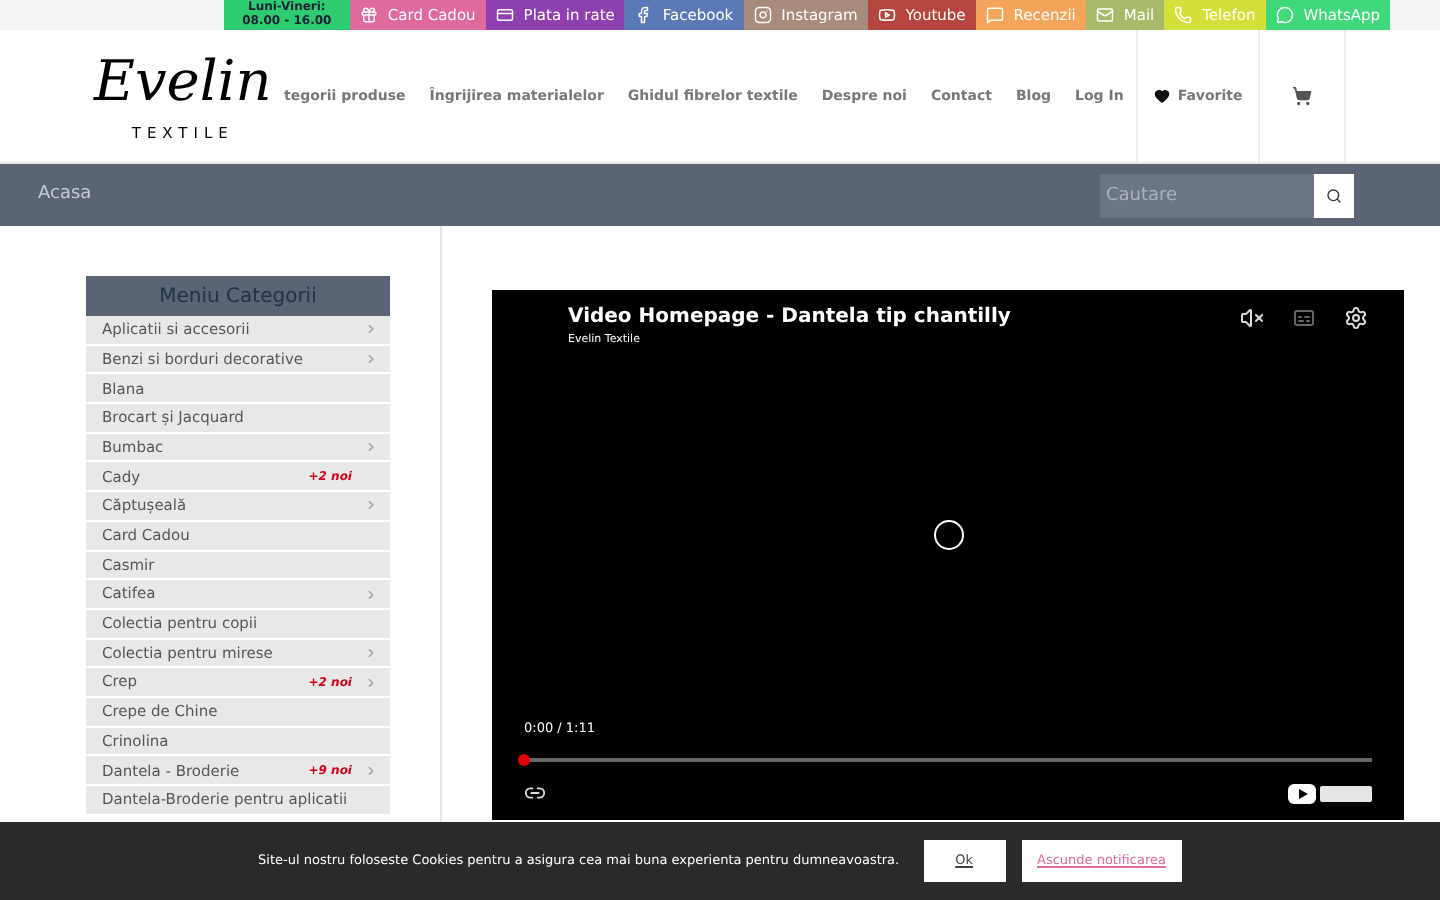 The height and width of the screenshot is (900, 1440). What do you see at coordinates (504, 15) in the screenshot?
I see `credit-card-icon` at bounding box center [504, 15].